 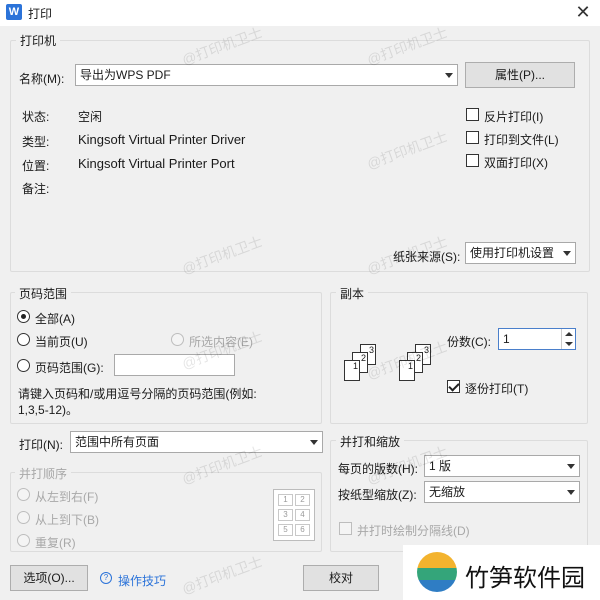 What do you see at coordinates (447, 492) in the screenshot?
I see `scale-value: 无缩放` at bounding box center [447, 492].